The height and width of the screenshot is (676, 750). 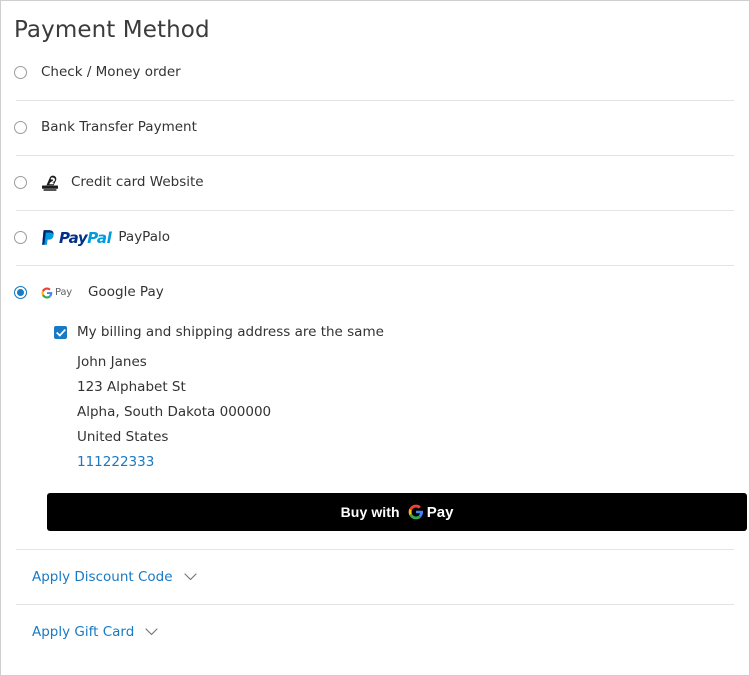 I want to click on buy-with-google-pay-button: Buy with Pay, so click(x=397, y=512).